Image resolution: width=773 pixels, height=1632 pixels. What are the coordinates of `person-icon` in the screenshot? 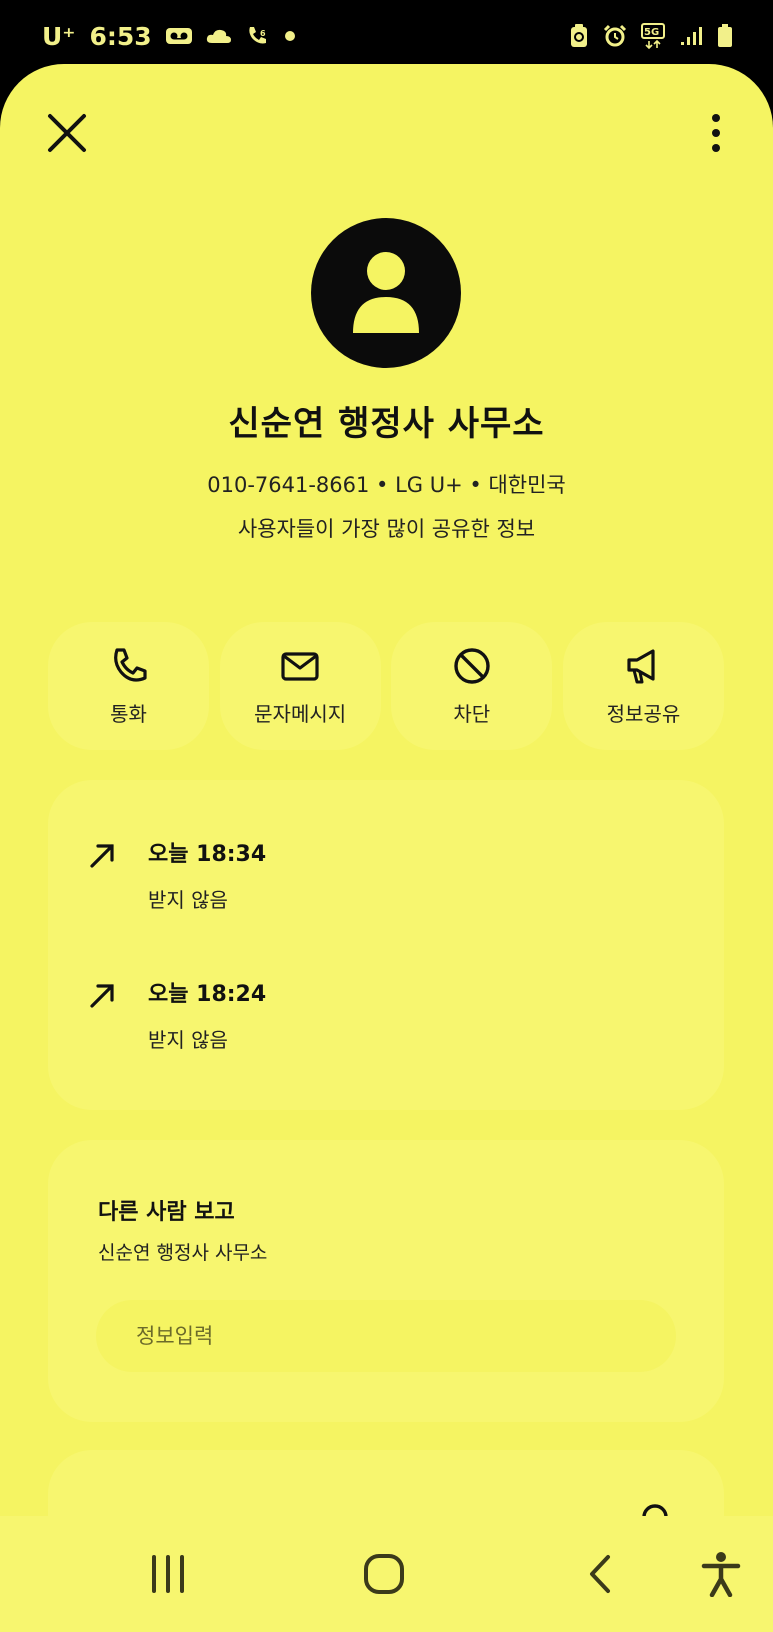 It's located at (386, 292).